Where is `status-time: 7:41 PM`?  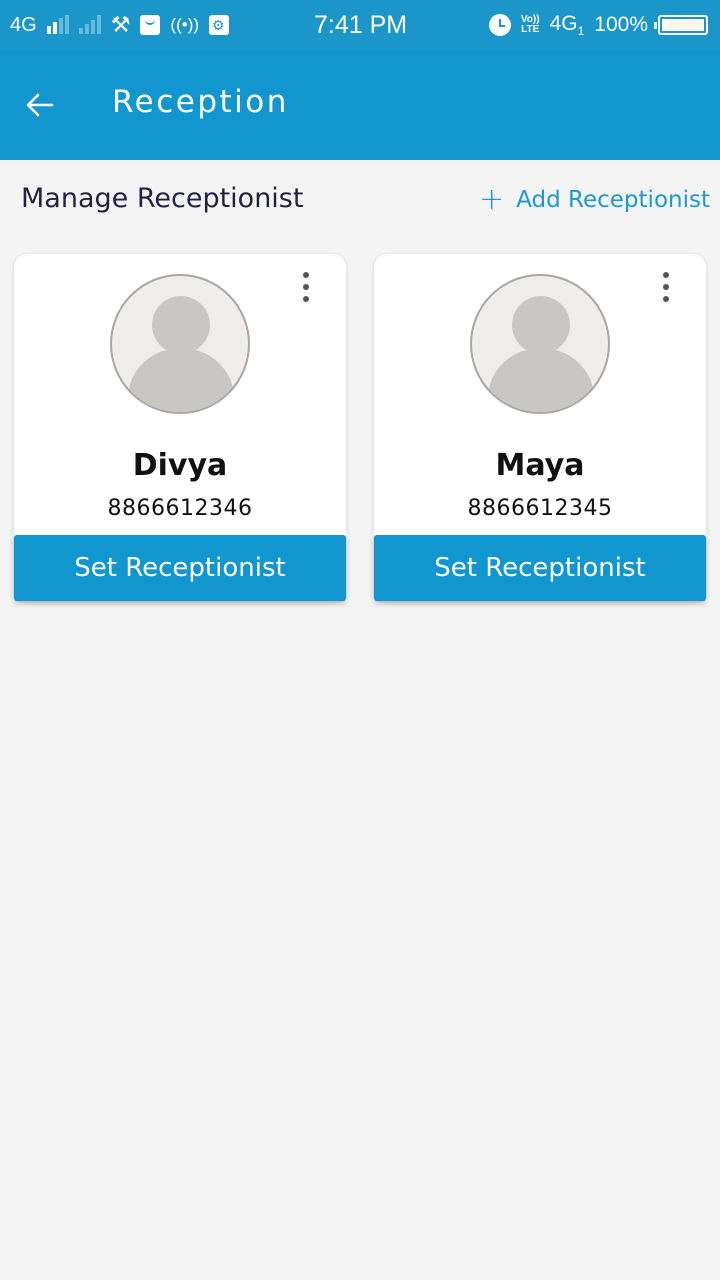
status-time: 7:41 PM is located at coordinates (361, 24).